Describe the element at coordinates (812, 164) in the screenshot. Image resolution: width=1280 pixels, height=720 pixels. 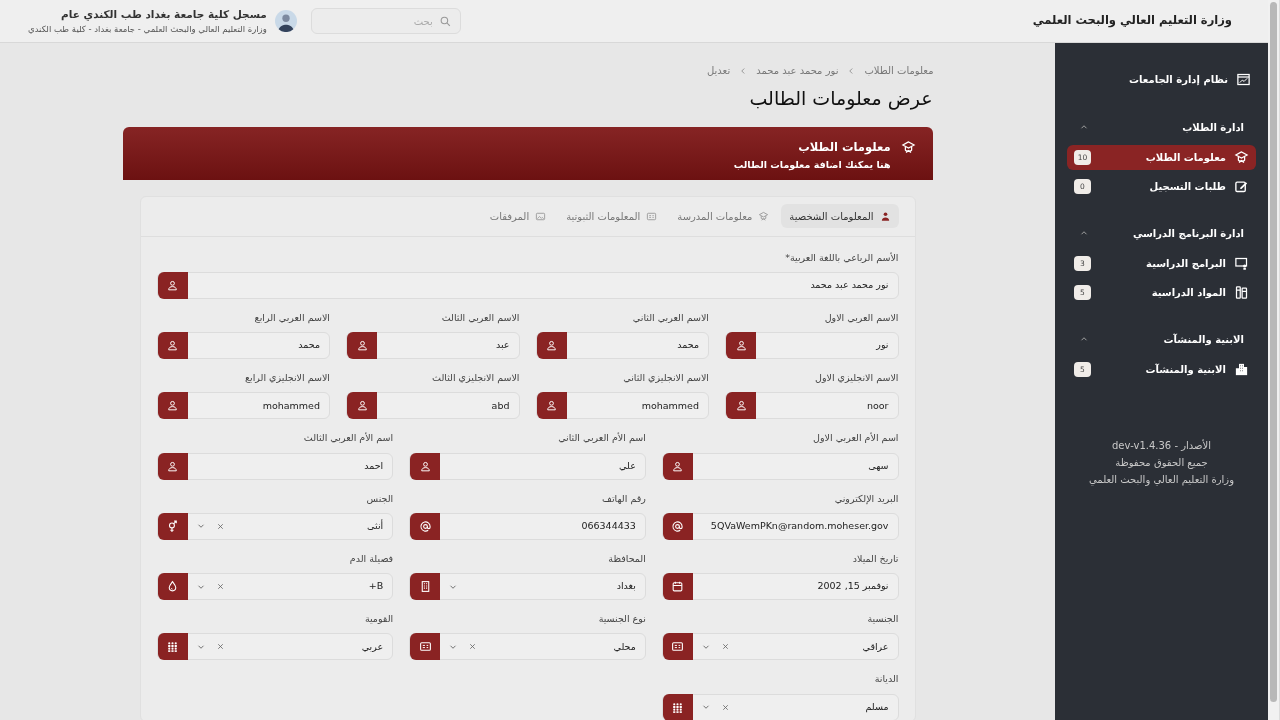
I see `banner-subtitle: هنا يمكنك اضافة معلومات الطالب` at that location.